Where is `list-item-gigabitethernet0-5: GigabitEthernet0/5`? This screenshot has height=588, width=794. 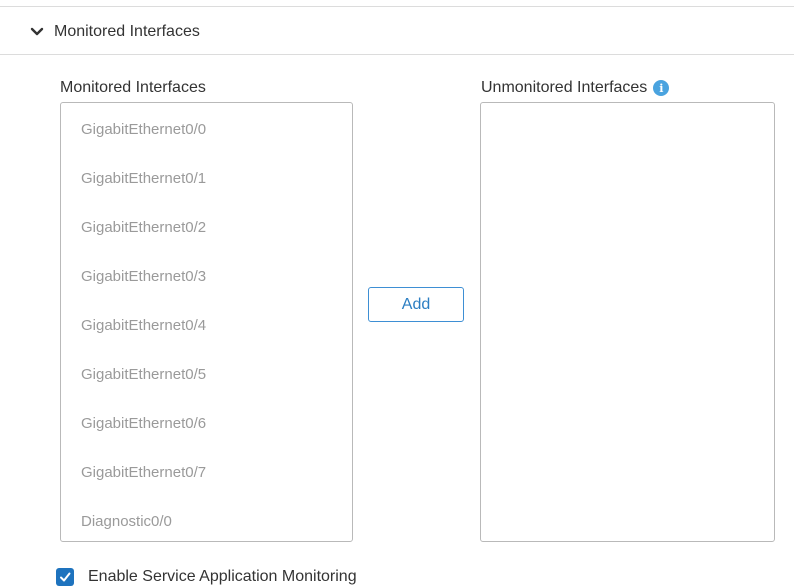 list-item-gigabitethernet0-5: GigabitEthernet0/5 is located at coordinates (143, 375).